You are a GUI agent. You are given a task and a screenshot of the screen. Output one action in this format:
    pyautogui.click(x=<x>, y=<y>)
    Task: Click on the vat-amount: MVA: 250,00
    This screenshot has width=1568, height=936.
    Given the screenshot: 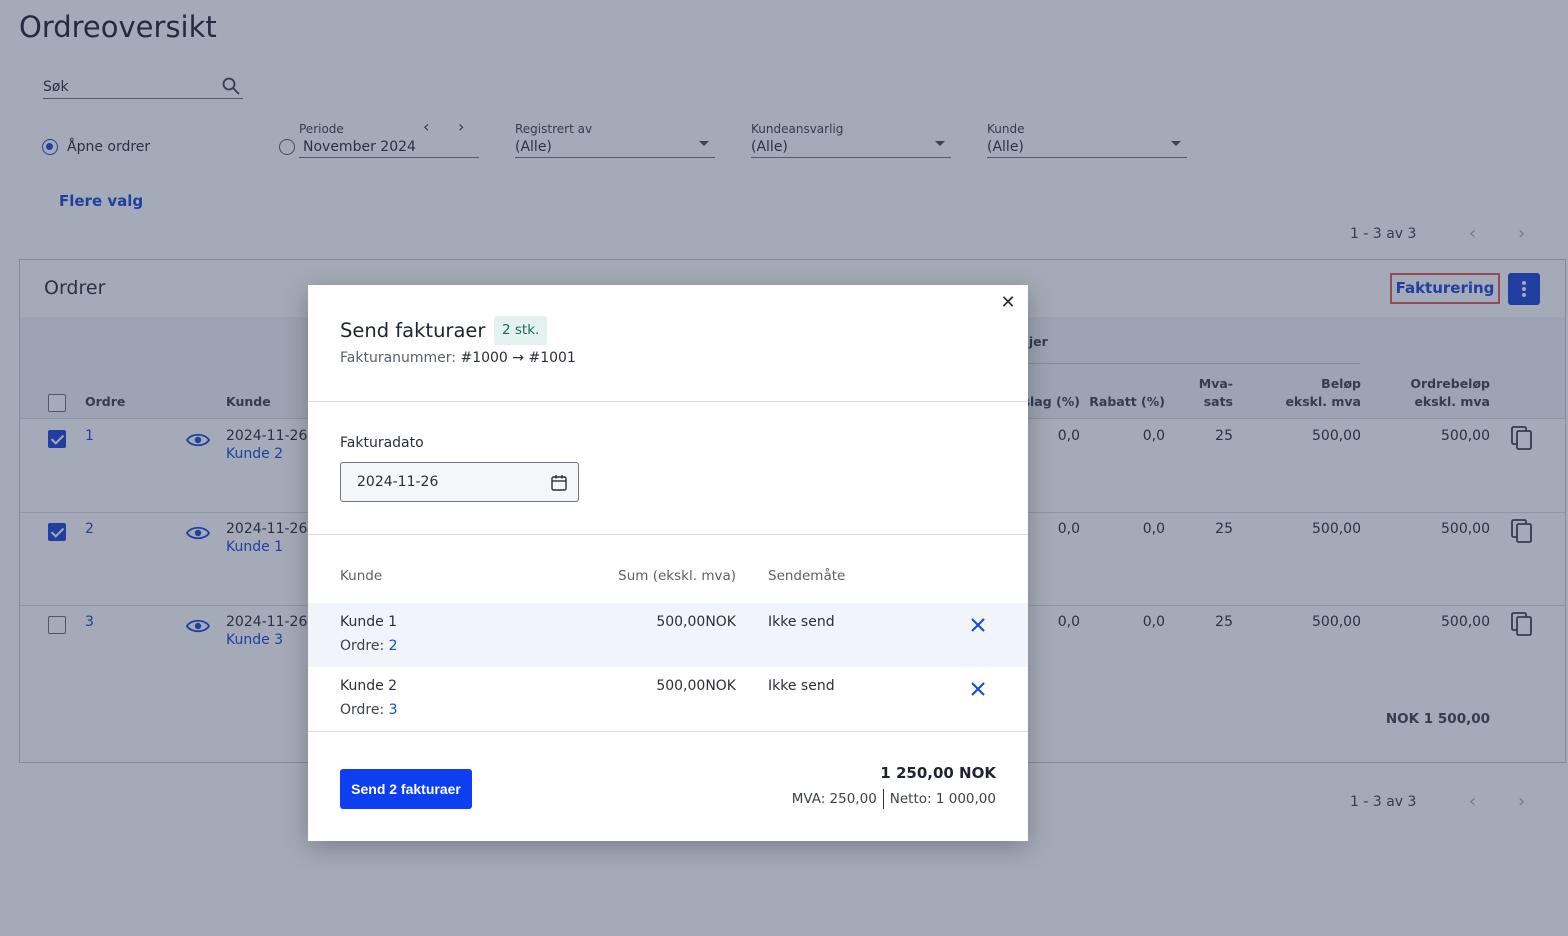 What is the action you would take?
    pyautogui.click(x=834, y=799)
    